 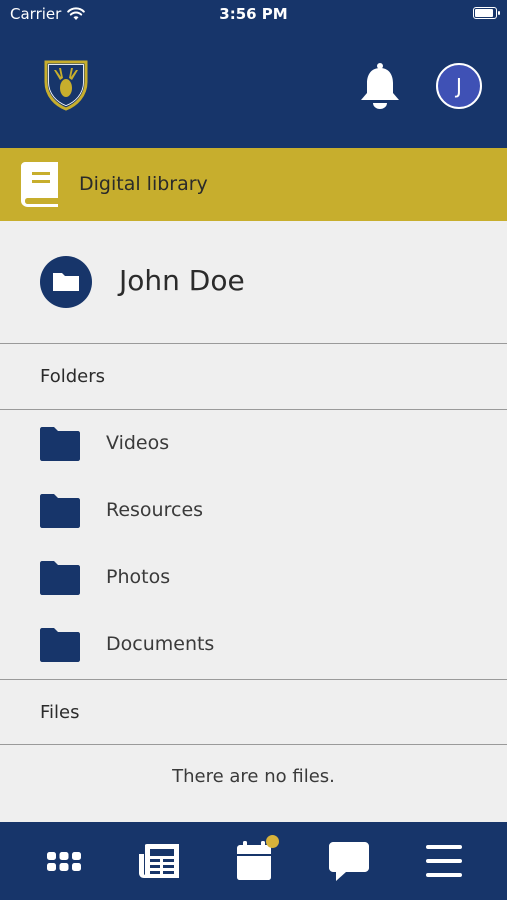 What do you see at coordinates (486, 13) in the screenshot?
I see `battery-icon` at bounding box center [486, 13].